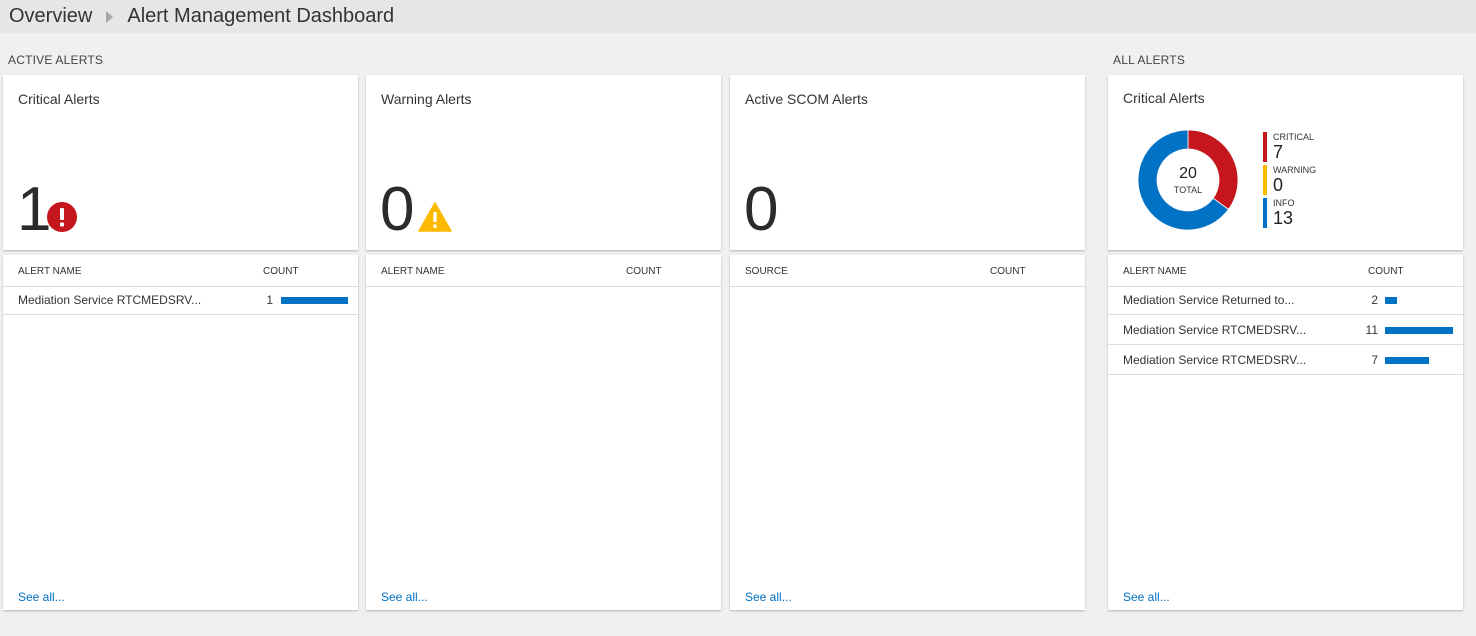 The image size is (1476, 636). Describe the element at coordinates (1265, 147) in the screenshot. I see `legend-critical-swatch` at that location.